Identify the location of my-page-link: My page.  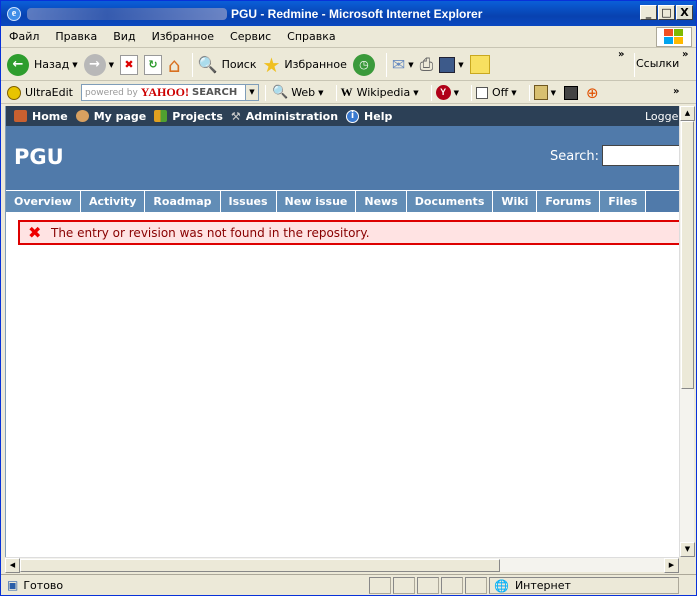
(120, 116).